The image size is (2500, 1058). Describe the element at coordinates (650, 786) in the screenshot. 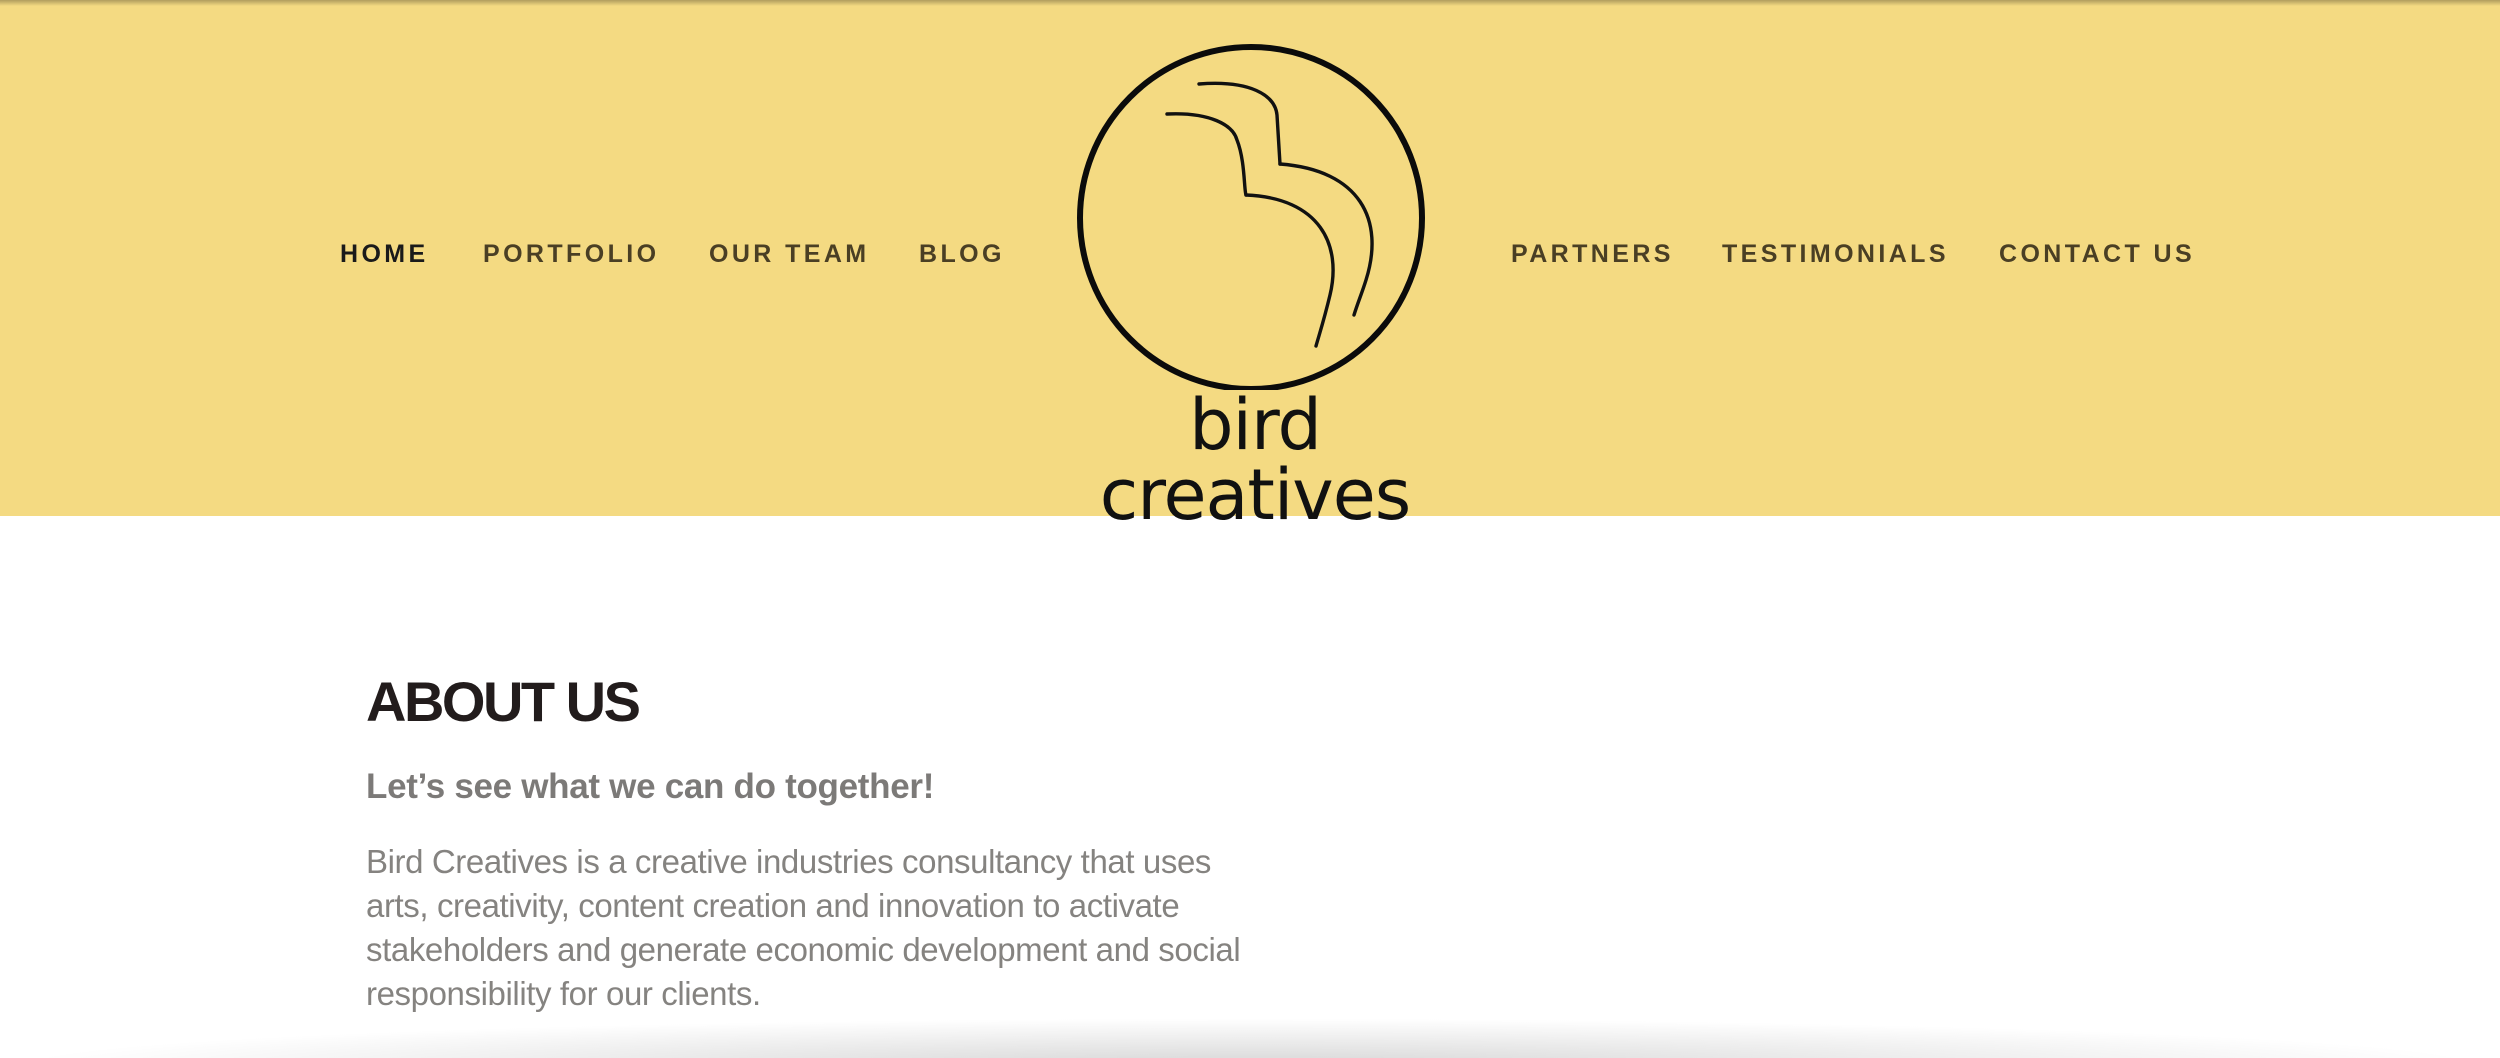

I see `about-subtitle: Let’s see what we can do together!` at that location.